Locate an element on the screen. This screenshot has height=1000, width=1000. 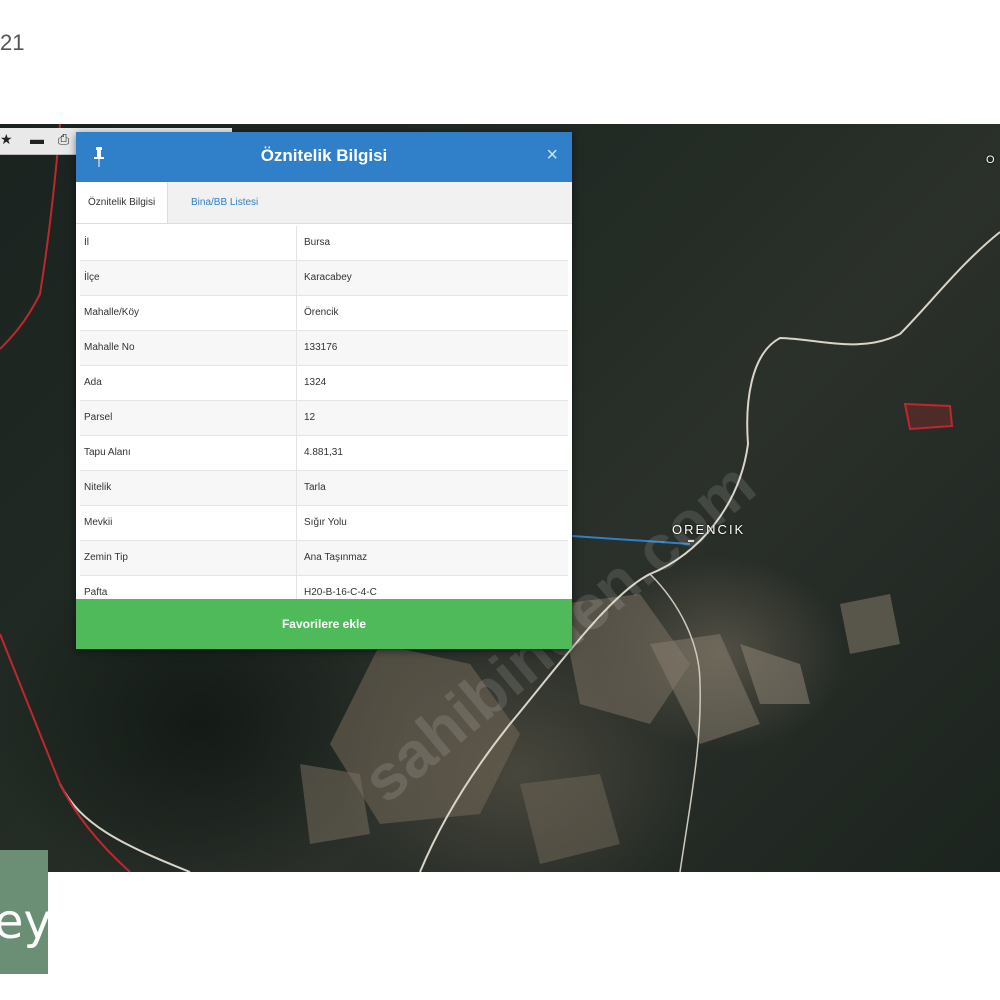
panel-header: Öznitelik Bilgisi × is located at coordinates (324, 157).